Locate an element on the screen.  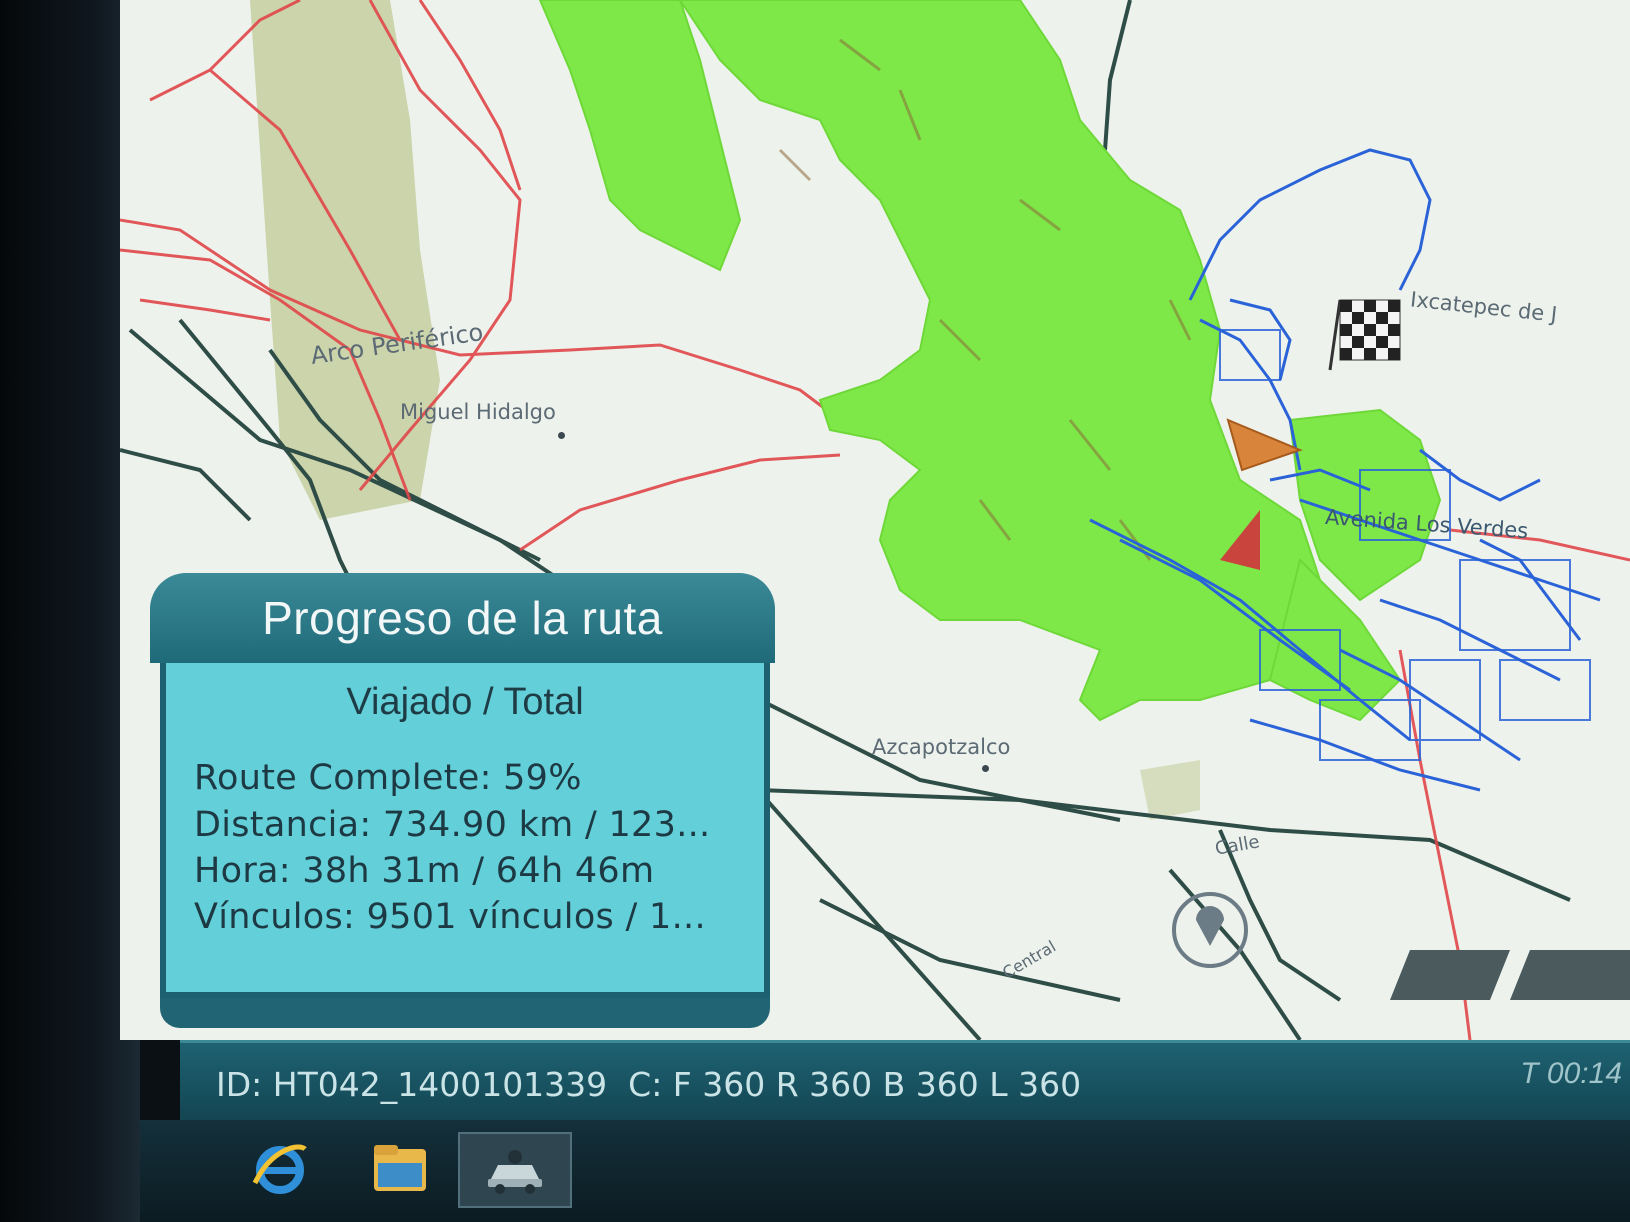
internet-explorer-icon is located at coordinates (280, 1168).